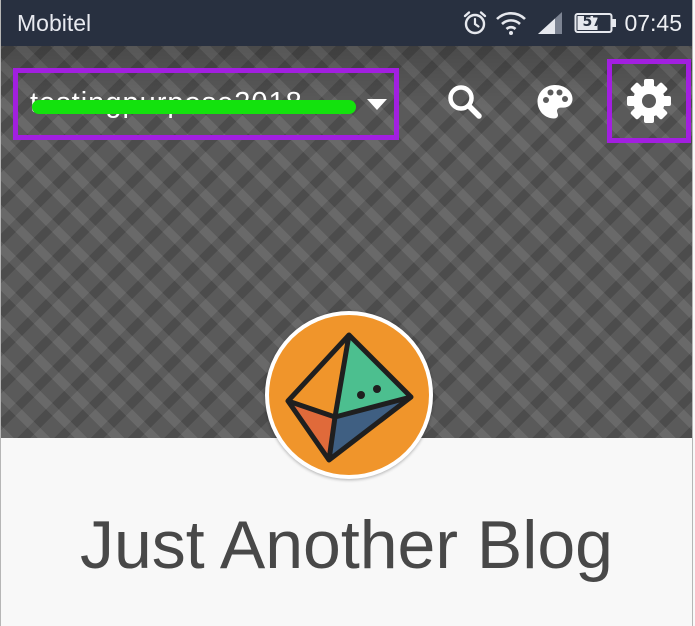 The image size is (695, 626). I want to click on search-icon, so click(465, 102).